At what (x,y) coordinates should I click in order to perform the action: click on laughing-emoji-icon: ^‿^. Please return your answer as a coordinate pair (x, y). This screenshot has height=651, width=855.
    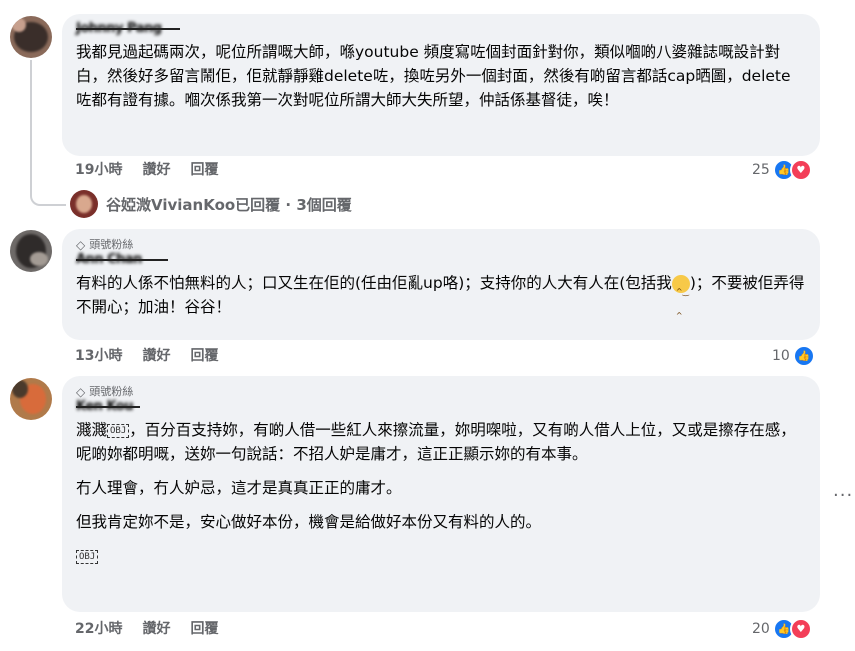
    Looking at the image, I should click on (680, 297).